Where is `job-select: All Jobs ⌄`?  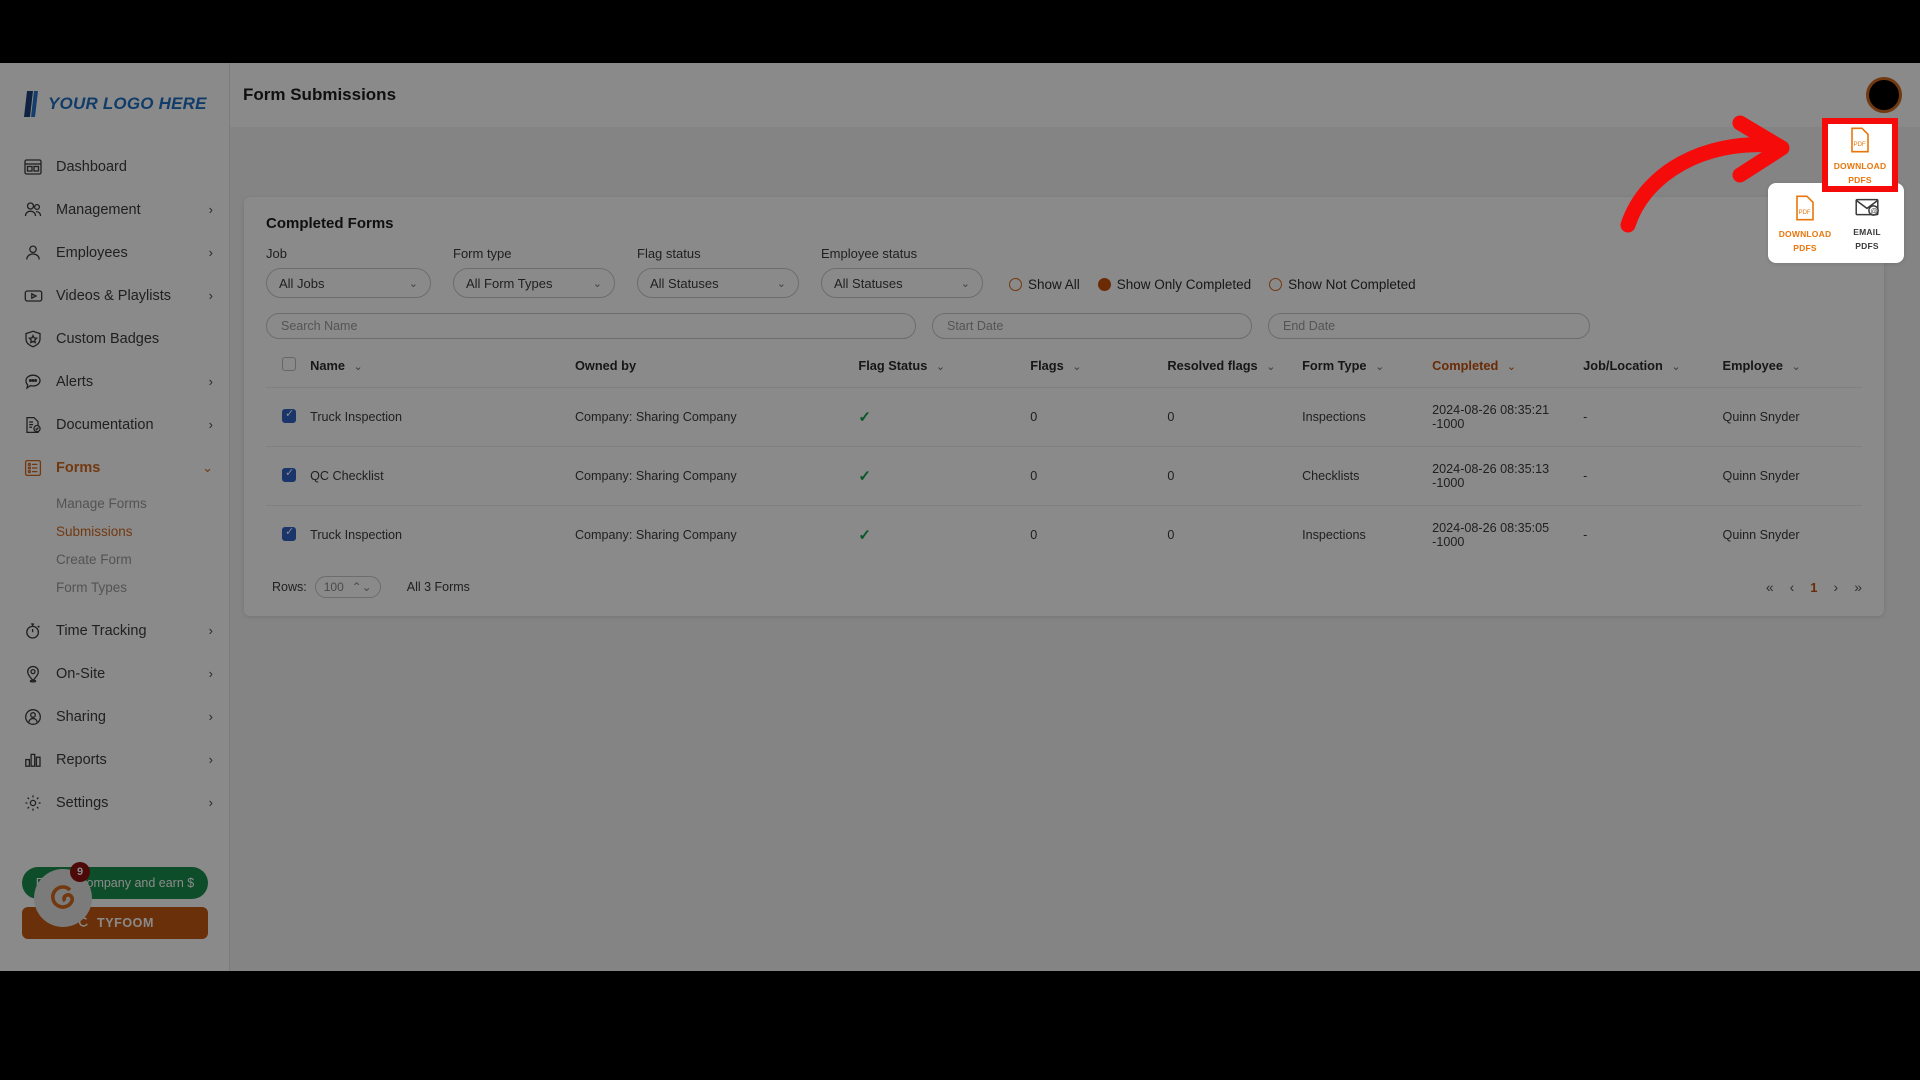 job-select: All Jobs ⌄ is located at coordinates (348, 283).